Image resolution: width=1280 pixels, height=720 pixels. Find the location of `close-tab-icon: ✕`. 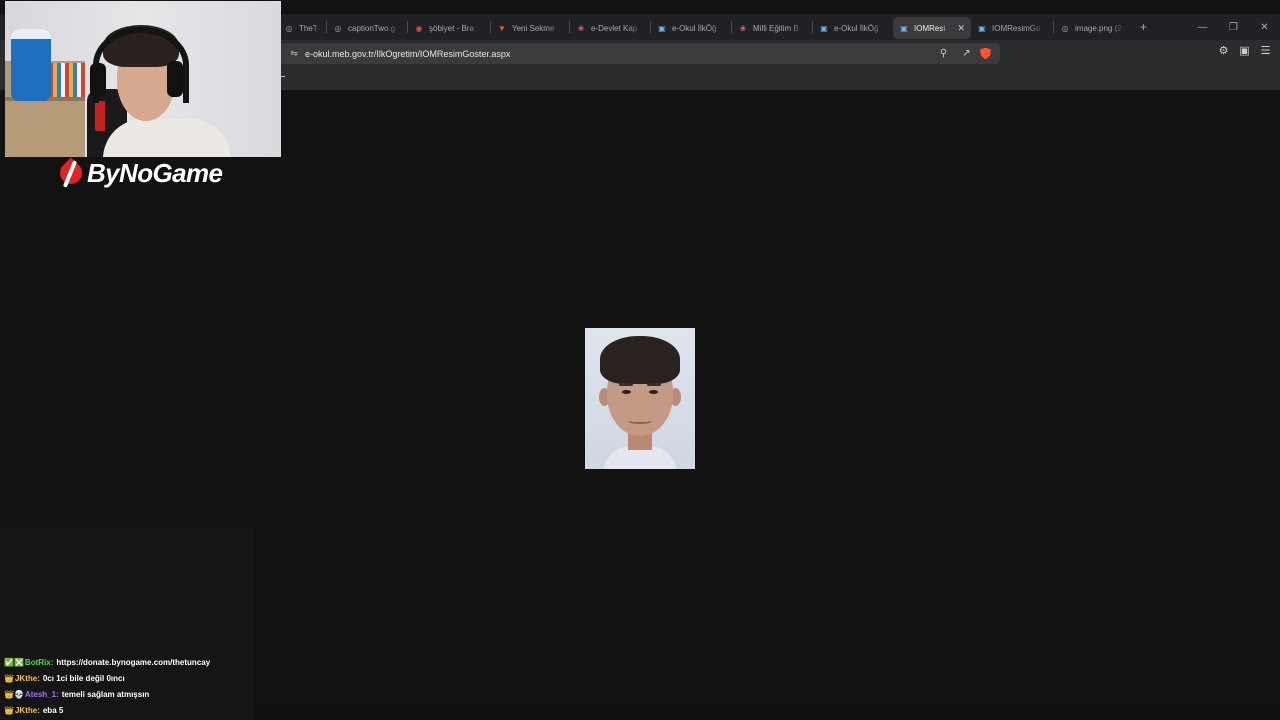

close-tab-icon: ✕ is located at coordinates (961, 28).